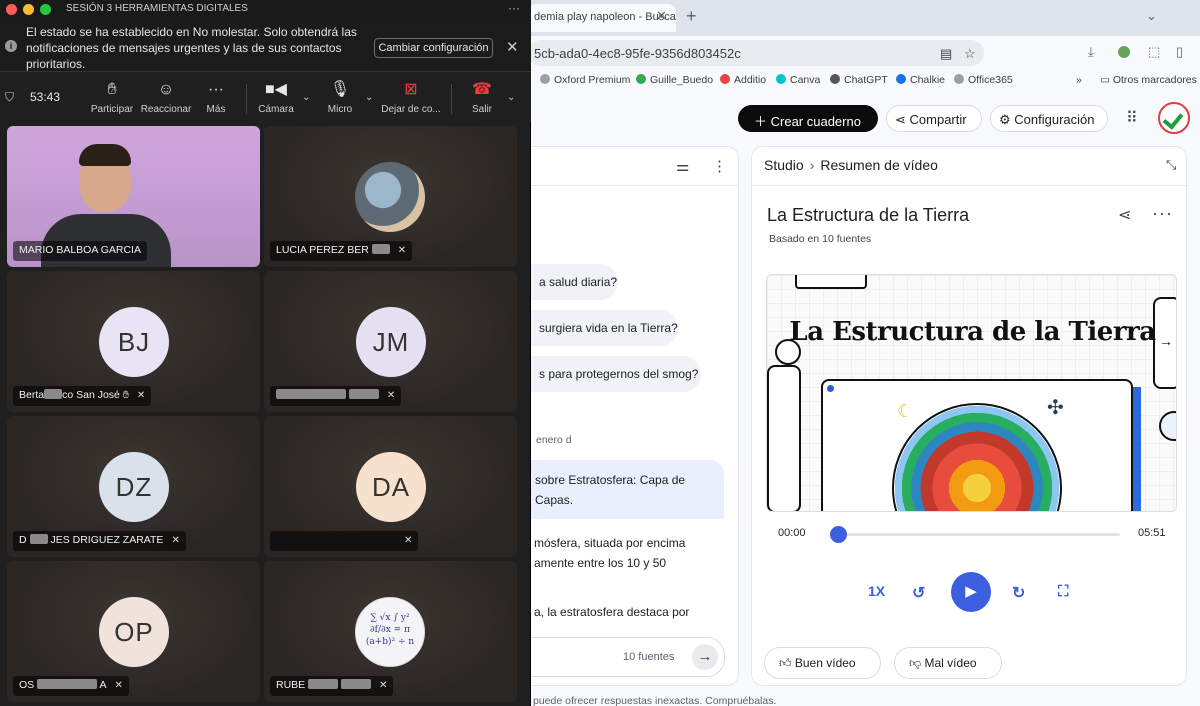 This screenshot has height=706, width=1200. Describe the element at coordinates (719, 166) in the screenshot. I see `chat-more-icon: ⋮` at that location.